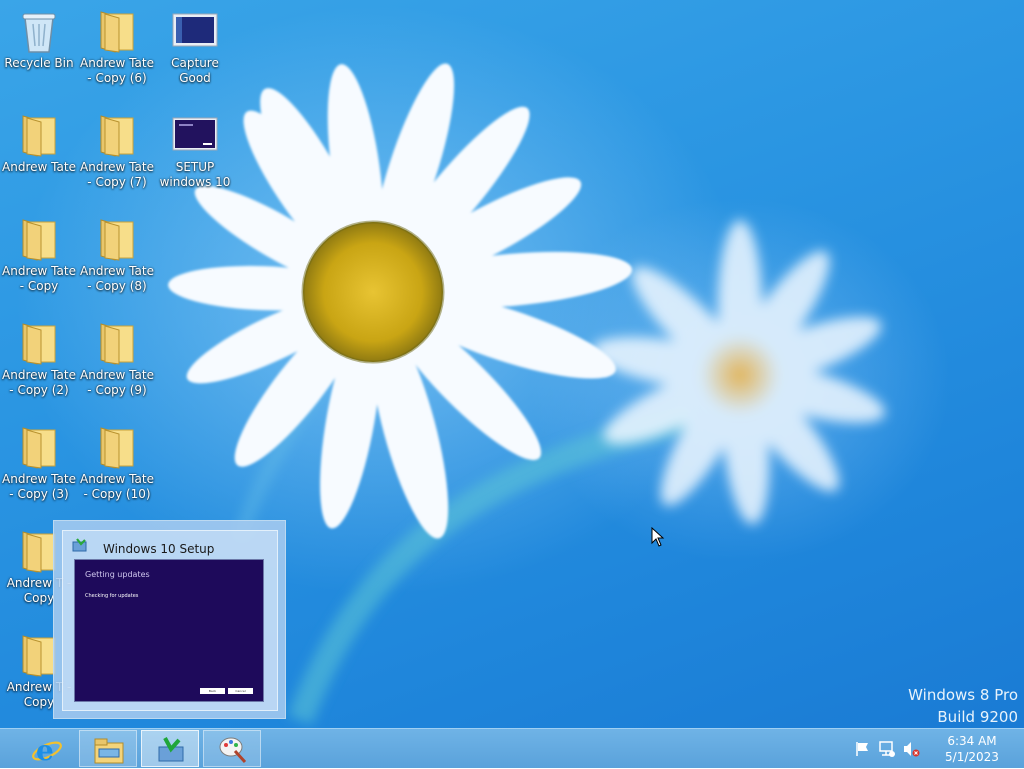  What do you see at coordinates (977, 717) in the screenshot?
I see `watermark-build: Build 9200` at bounding box center [977, 717].